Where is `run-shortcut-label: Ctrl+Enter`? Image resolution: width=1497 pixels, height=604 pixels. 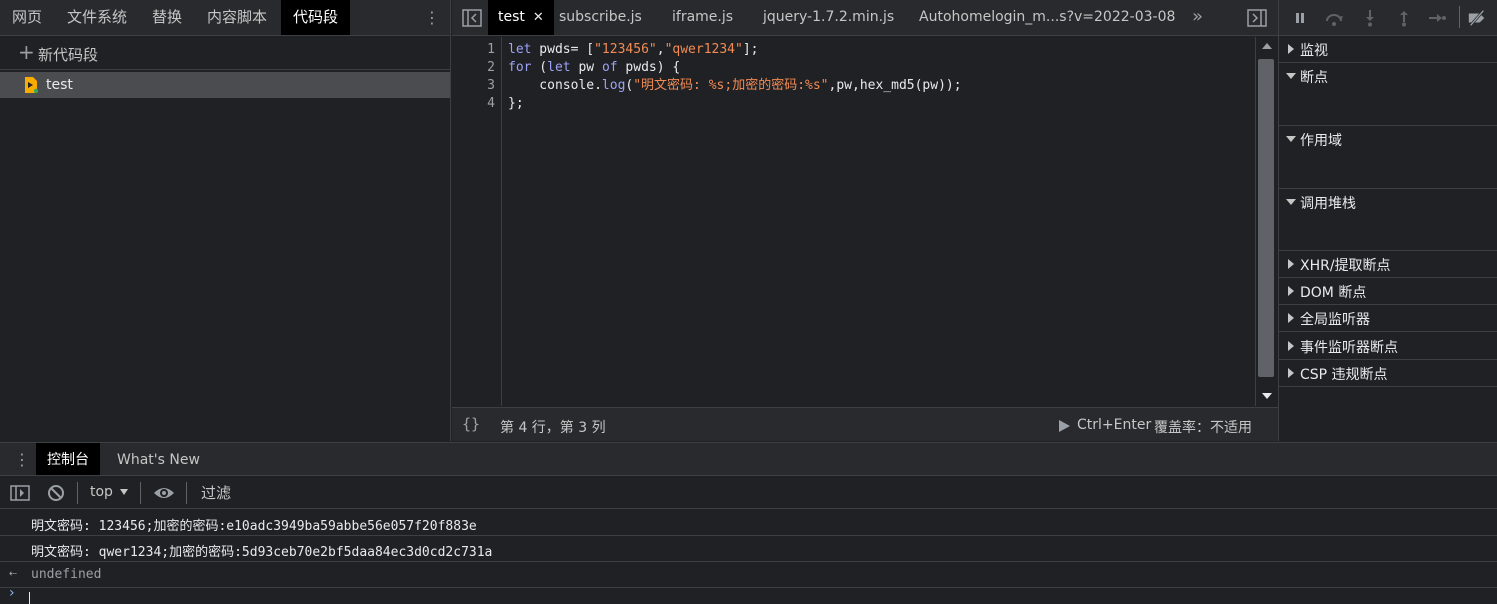 run-shortcut-label: Ctrl+Enter is located at coordinates (1114, 425).